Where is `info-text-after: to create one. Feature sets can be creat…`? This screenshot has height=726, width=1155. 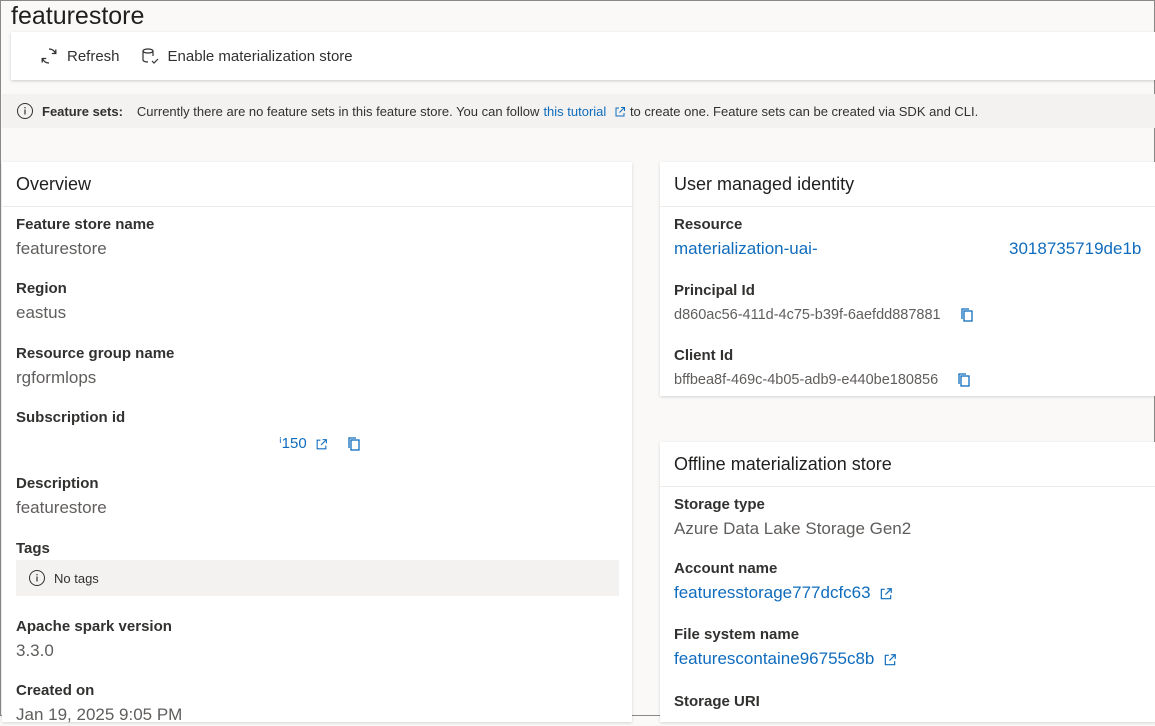 info-text-after: to create one. Feature sets can be creat… is located at coordinates (804, 111).